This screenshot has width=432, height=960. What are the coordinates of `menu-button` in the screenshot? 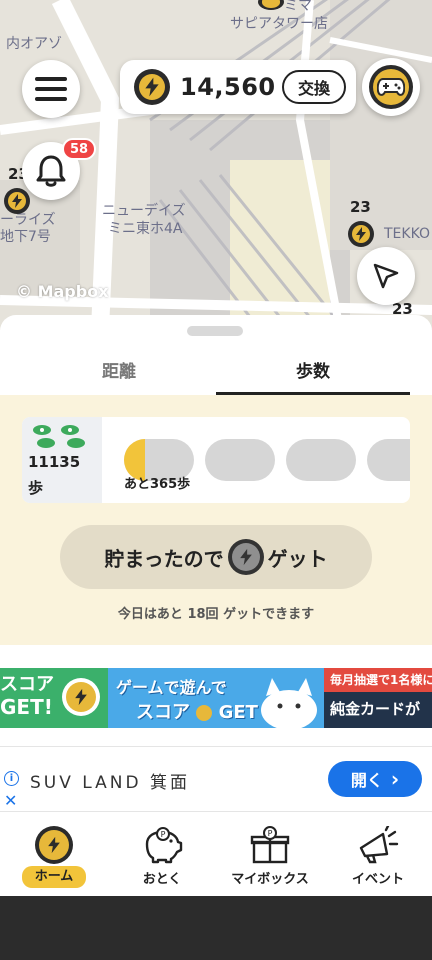 It's located at (51, 89).